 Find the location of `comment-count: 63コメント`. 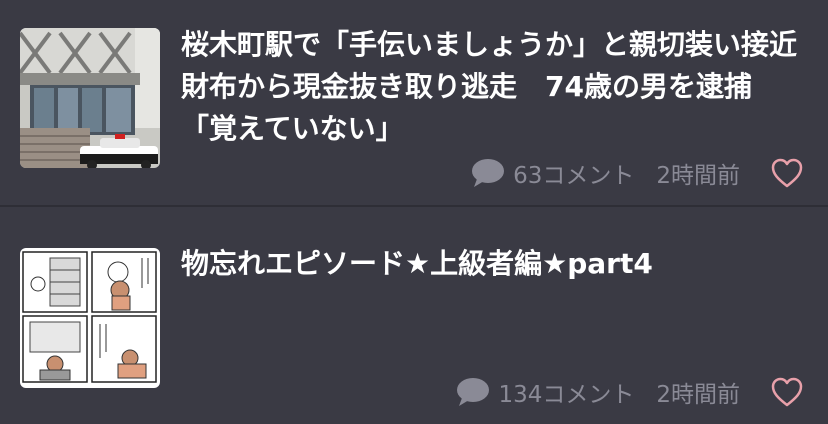

comment-count: 63コメント is located at coordinates (573, 173).